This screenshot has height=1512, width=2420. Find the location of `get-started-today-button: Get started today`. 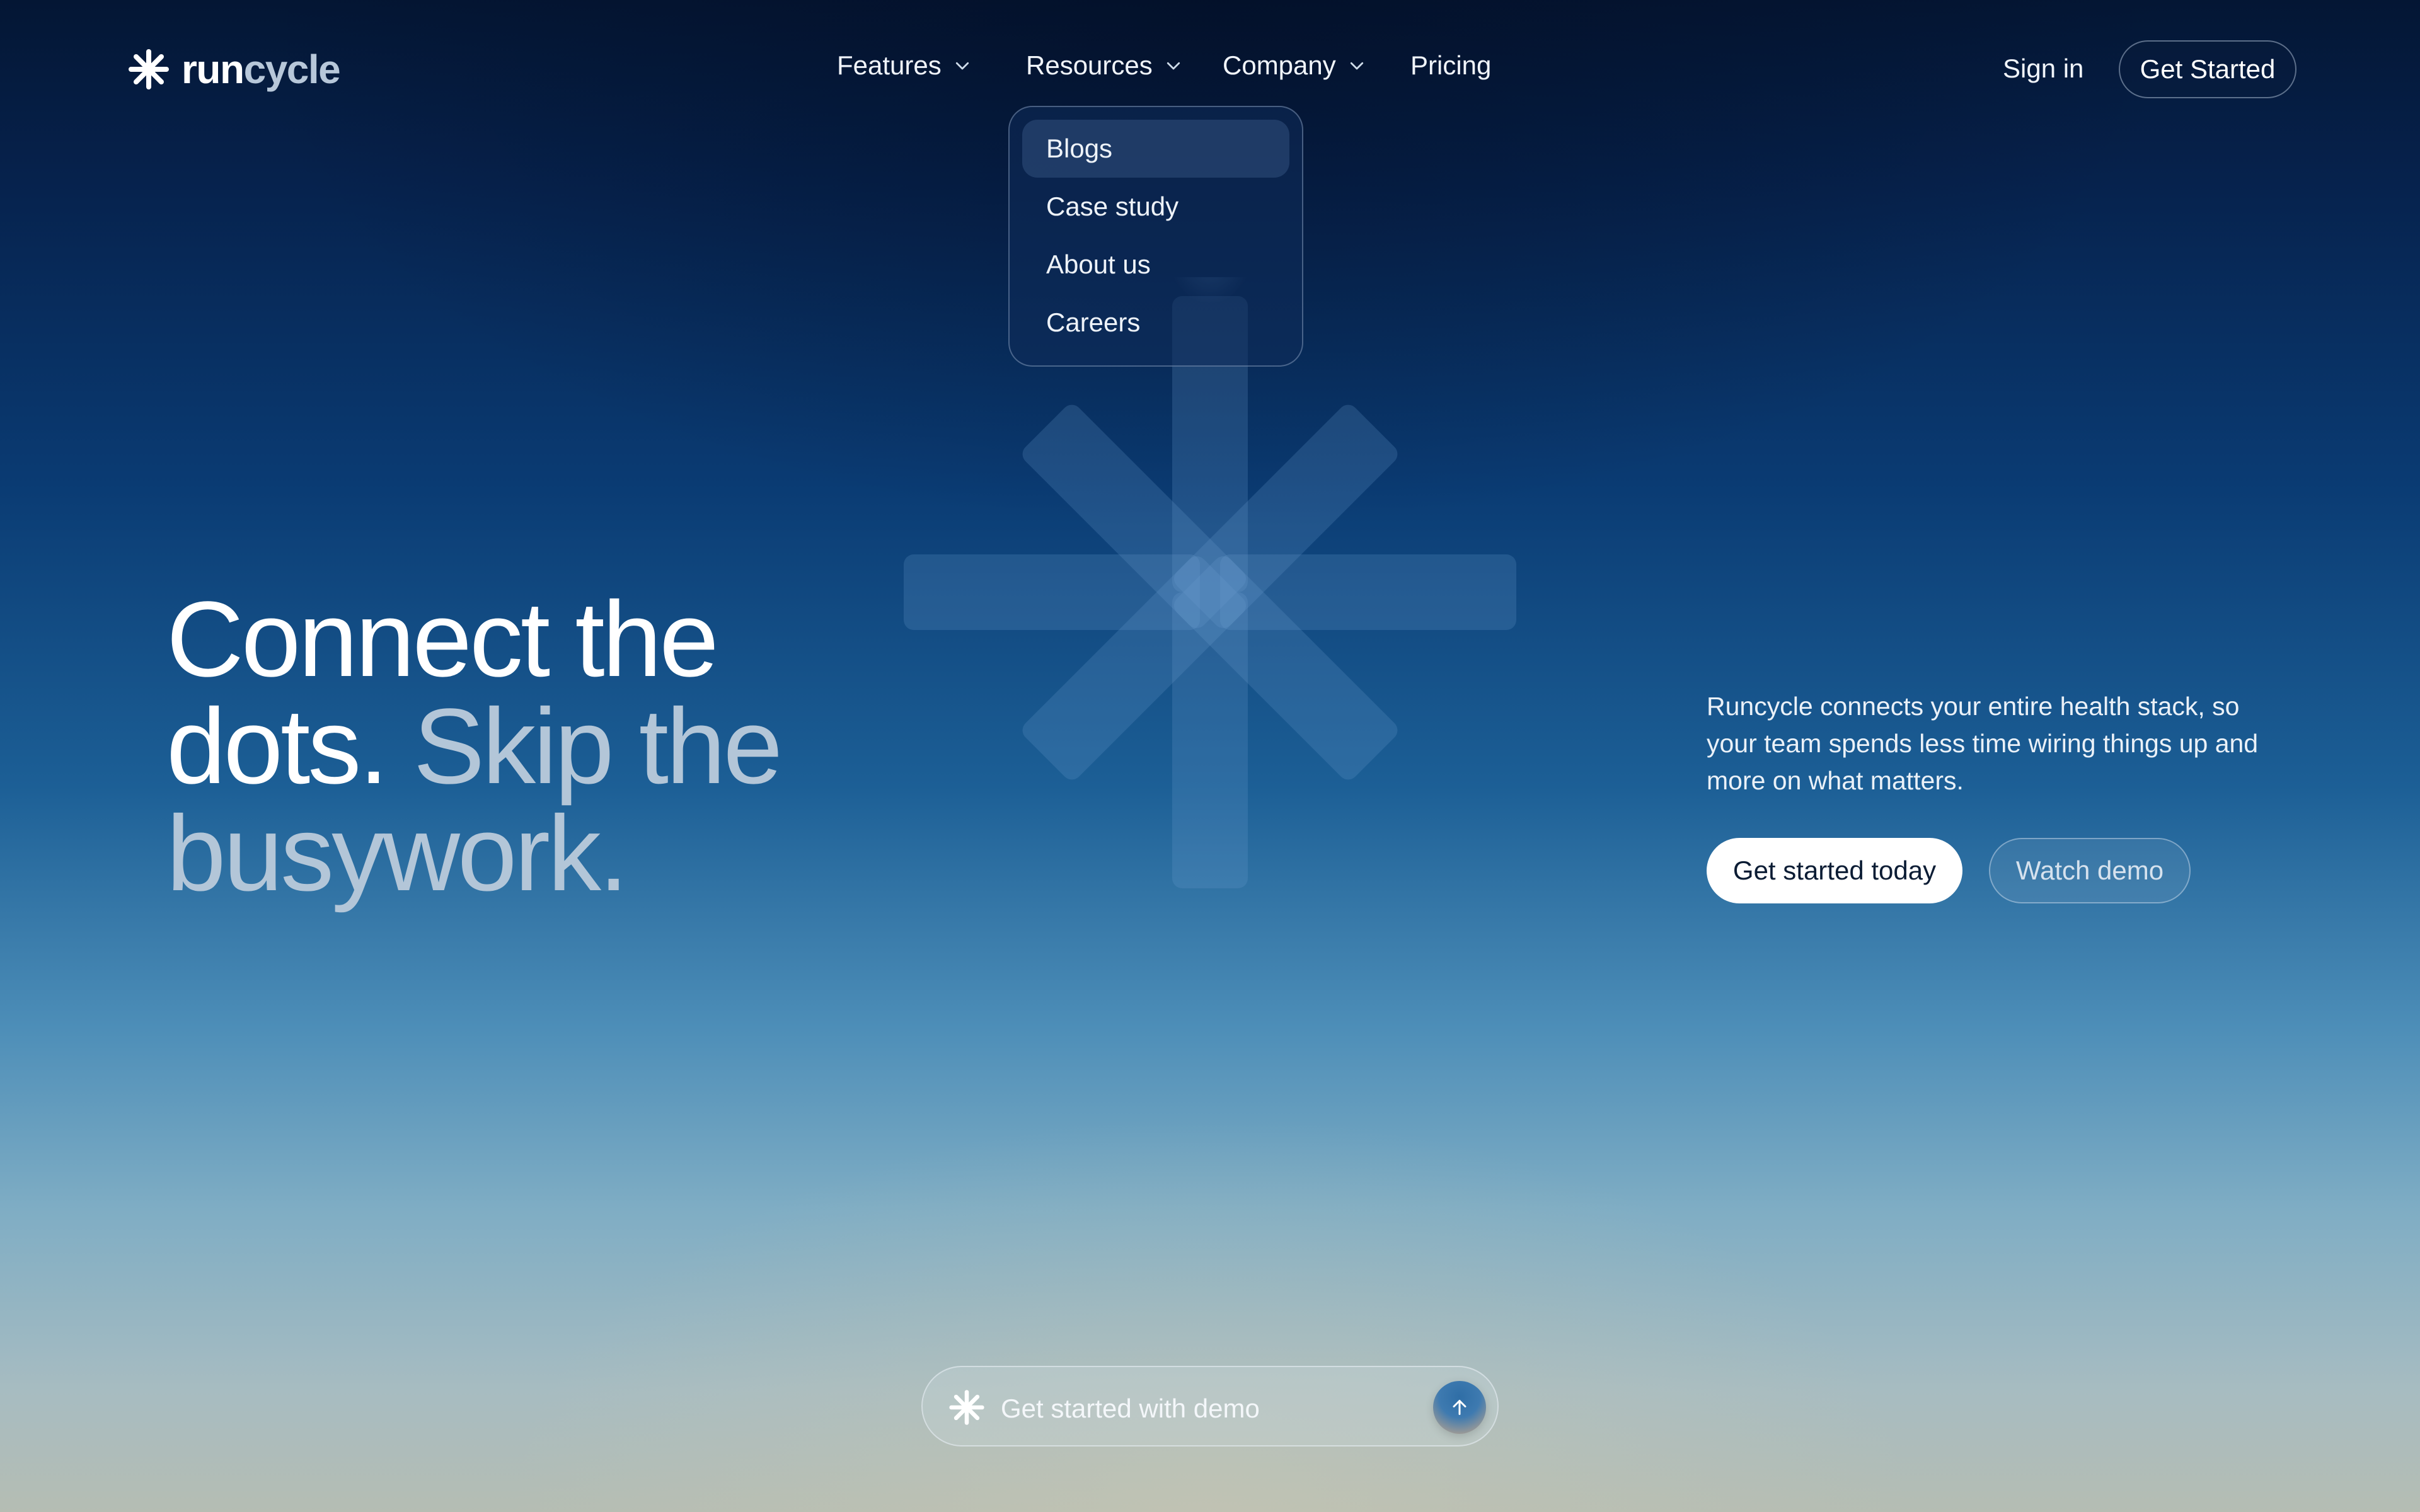

get-started-today-button: Get started today is located at coordinates (1835, 870).